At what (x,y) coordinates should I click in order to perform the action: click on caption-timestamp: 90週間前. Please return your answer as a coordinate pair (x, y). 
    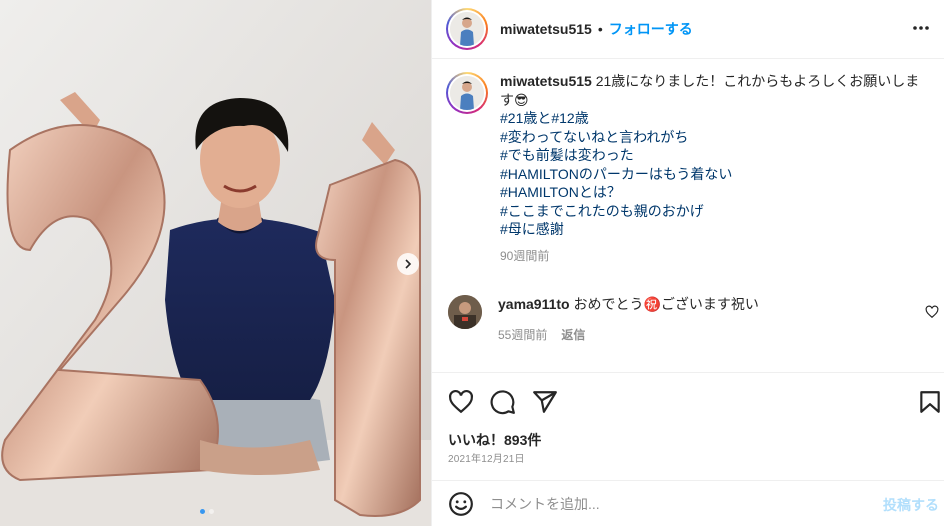
    Looking at the image, I should click on (713, 256).